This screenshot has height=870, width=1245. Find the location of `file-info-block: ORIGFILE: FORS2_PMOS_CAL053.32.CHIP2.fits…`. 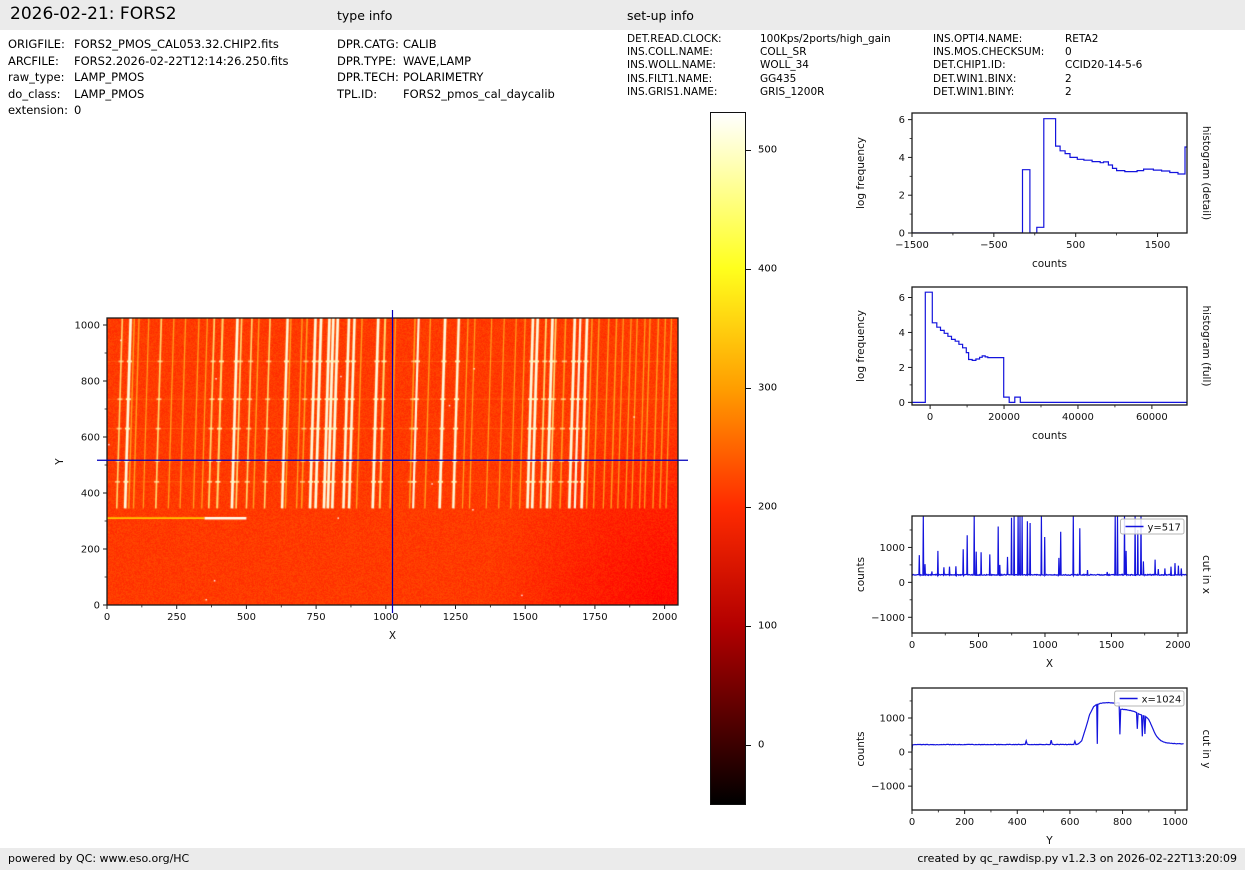

file-info-block: ORIGFILE: FORS2_PMOS_CAL053.32.CHIP2.fits… is located at coordinates (148, 77).